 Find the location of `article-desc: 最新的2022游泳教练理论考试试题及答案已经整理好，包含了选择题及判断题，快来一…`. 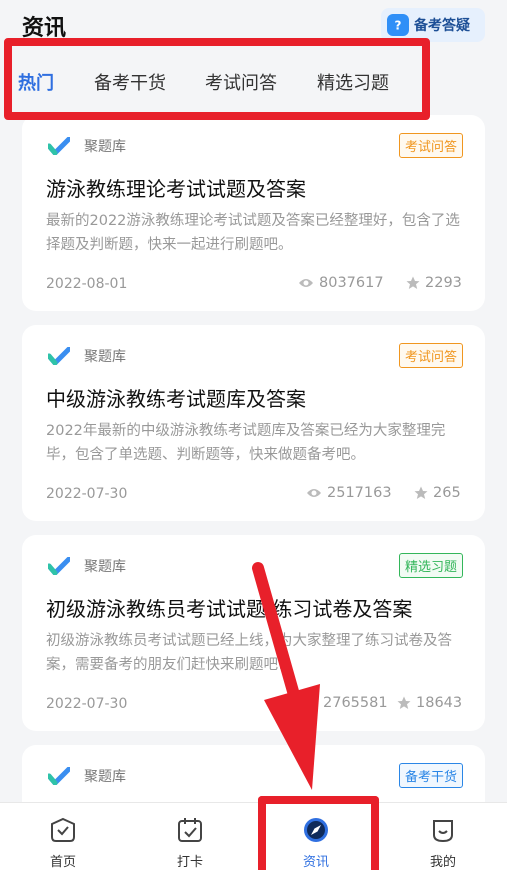

article-desc: 最新的2022游泳教练理论考试试题及答案已经整理好，包含了选择题及判断题，快来一… is located at coordinates (253, 233).